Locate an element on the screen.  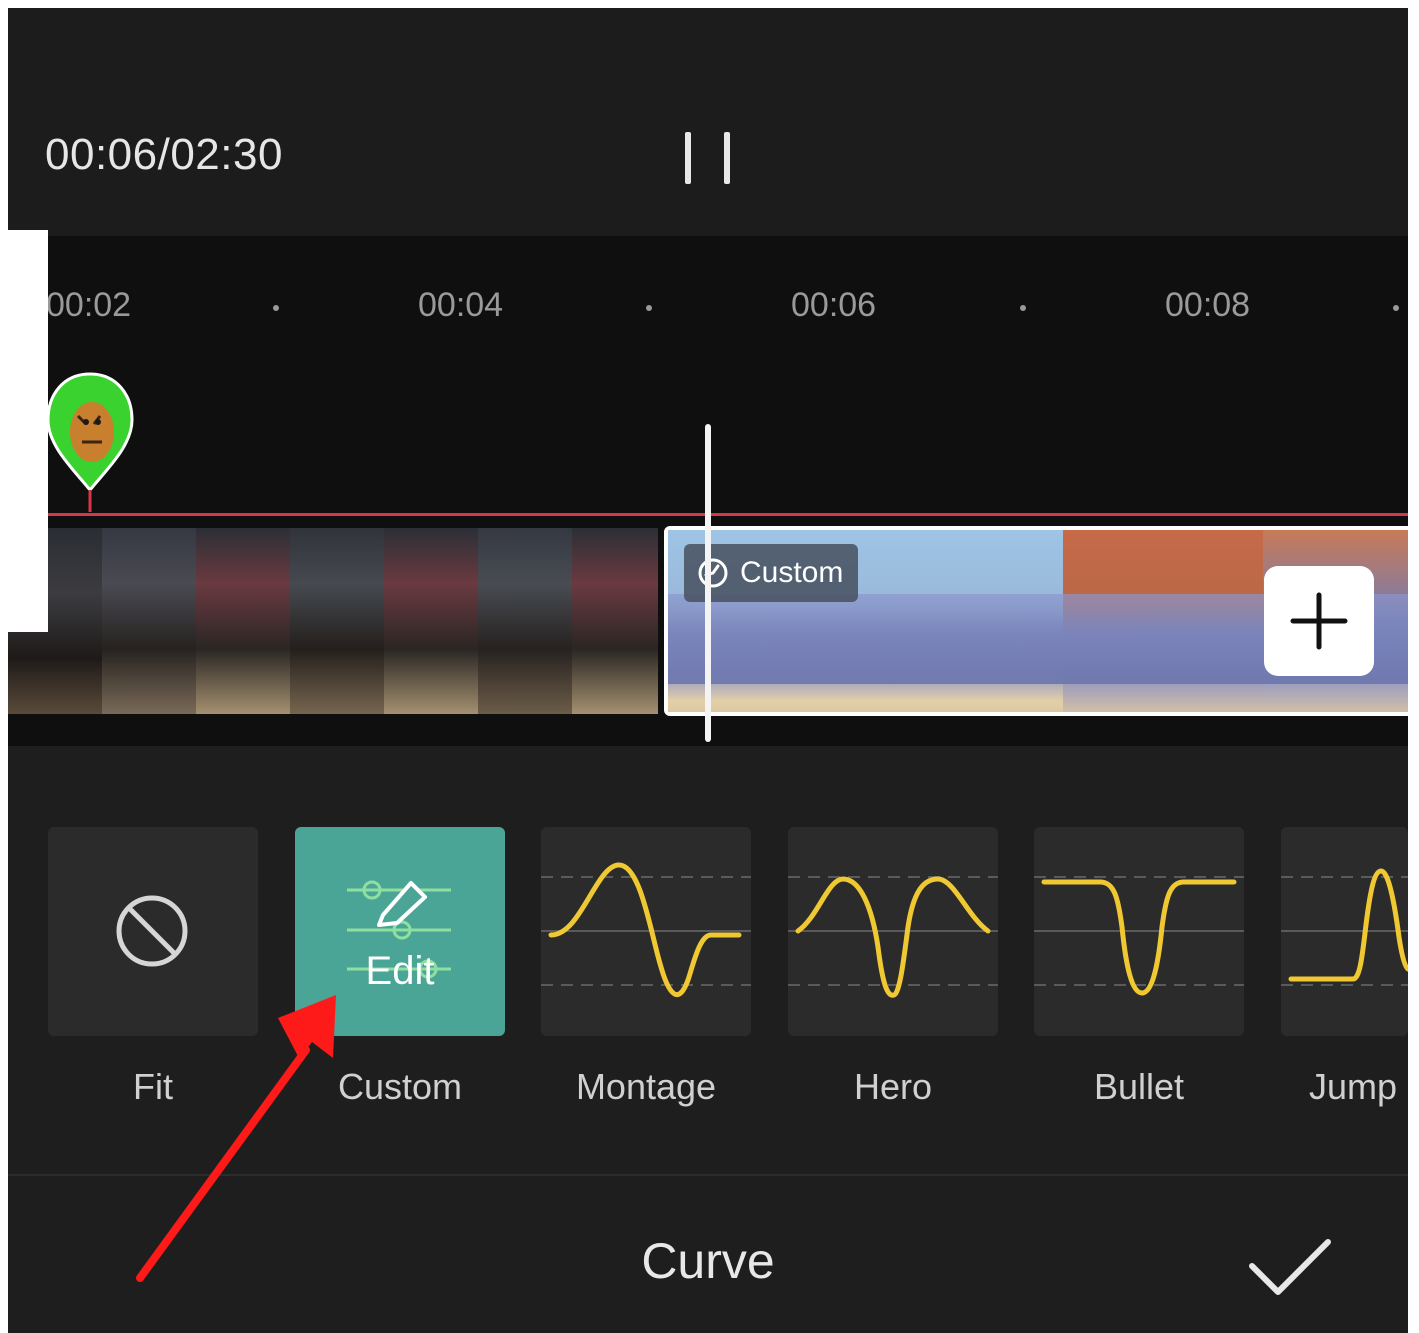
time-display: 00:06/02:30 is located at coordinates (164, 154).